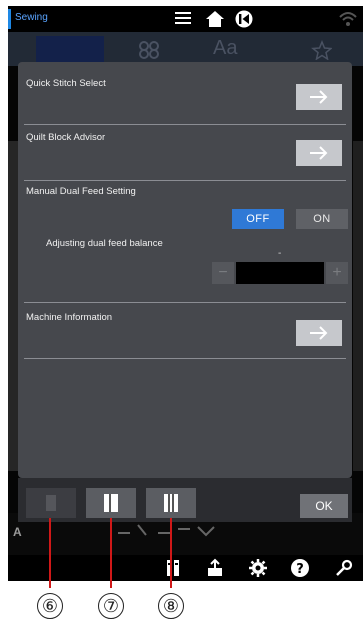  Describe the element at coordinates (344, 568) in the screenshot. I see `wrench-icon` at that location.